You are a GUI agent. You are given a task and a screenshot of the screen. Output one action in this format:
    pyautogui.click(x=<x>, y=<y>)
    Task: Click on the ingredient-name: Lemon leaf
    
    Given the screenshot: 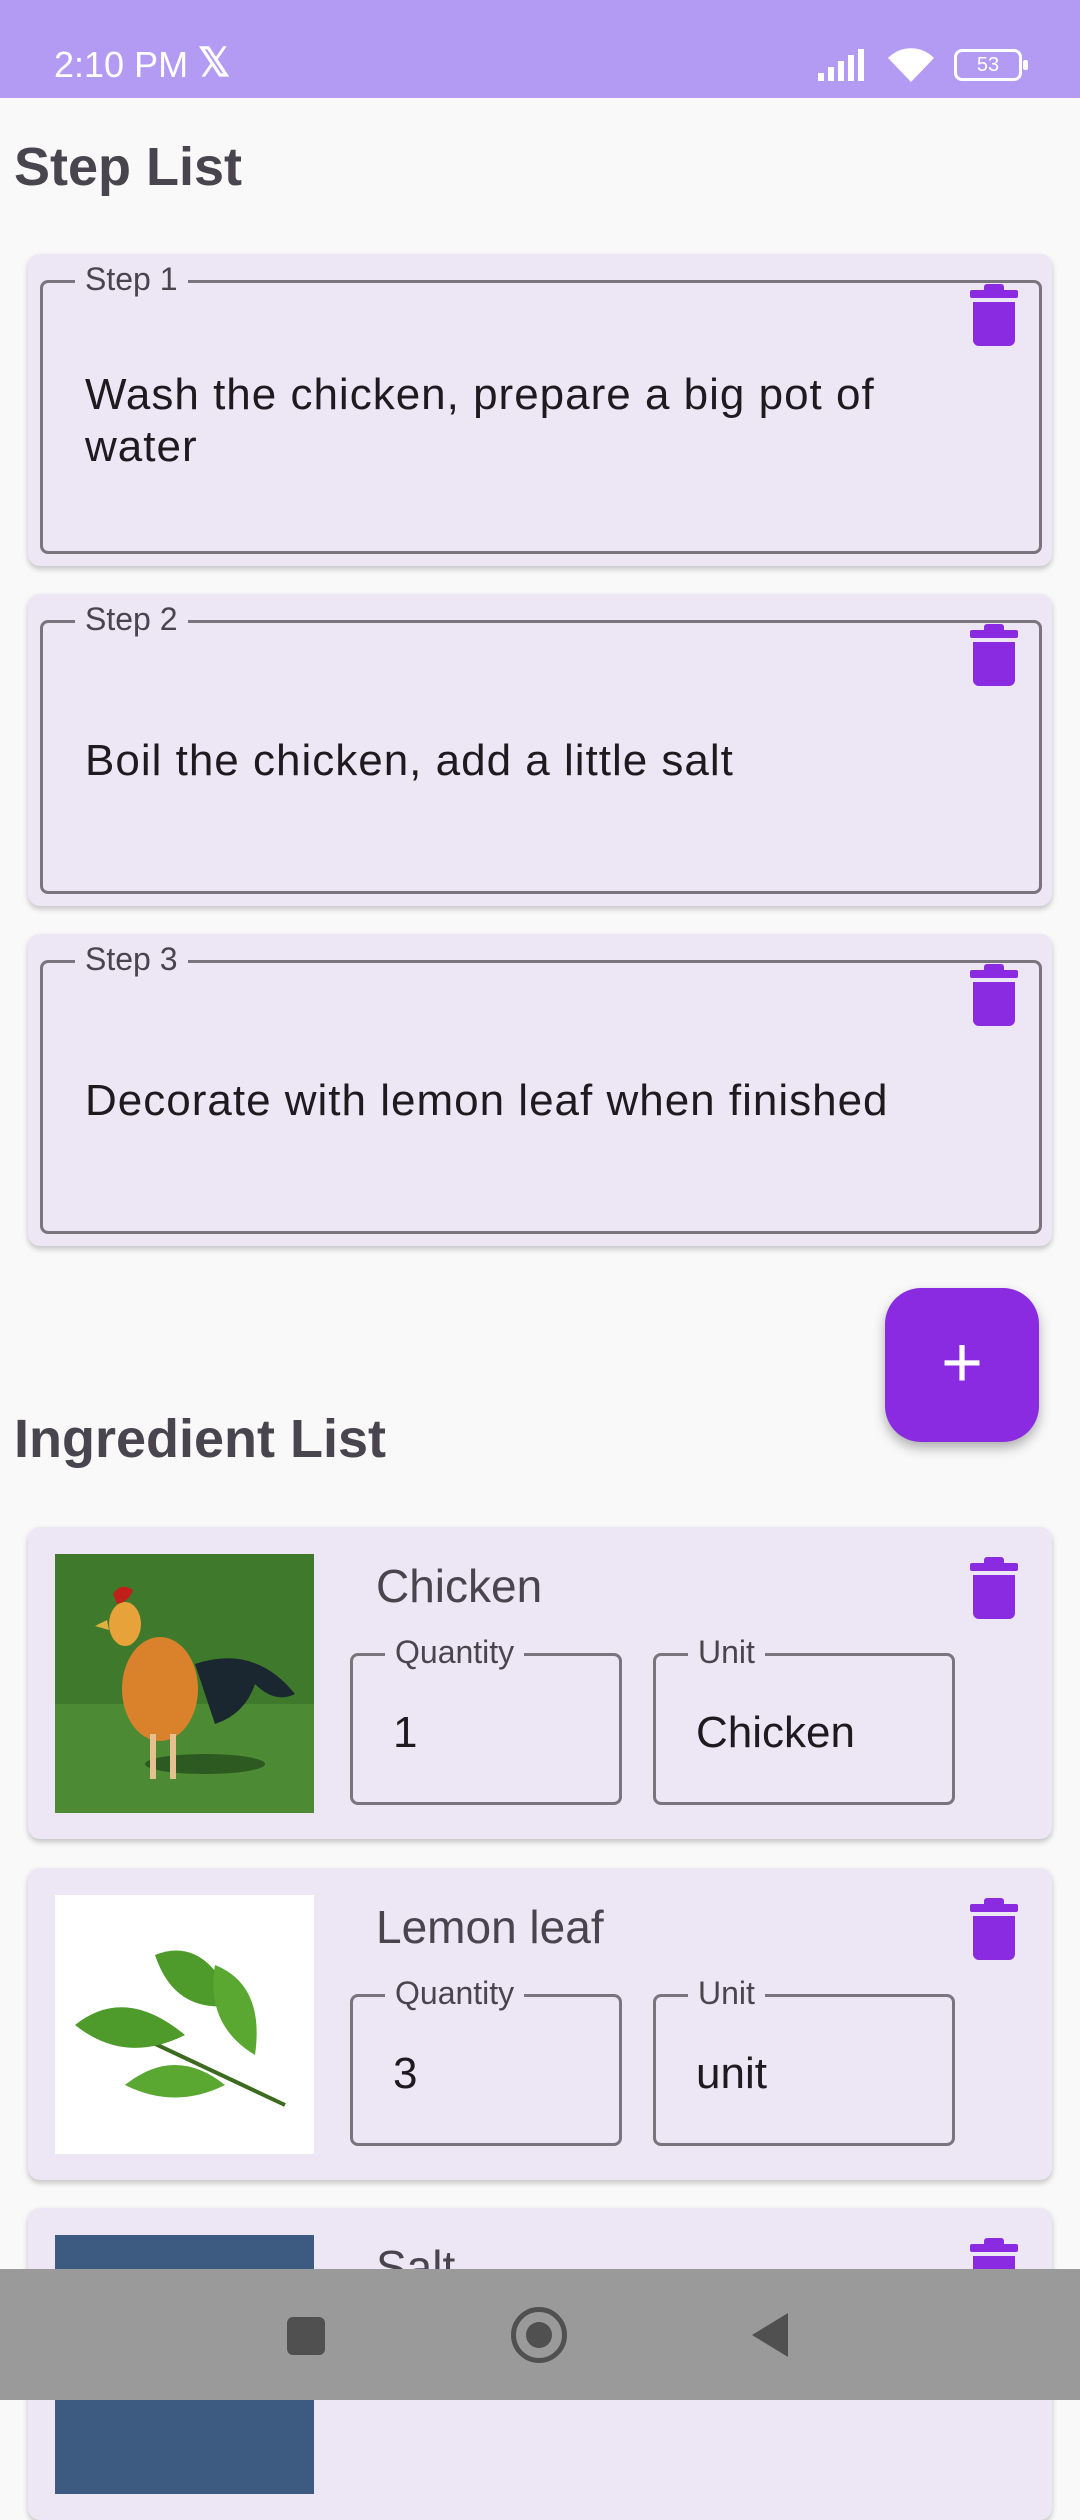 What is the action you would take?
    pyautogui.click(x=490, y=1927)
    